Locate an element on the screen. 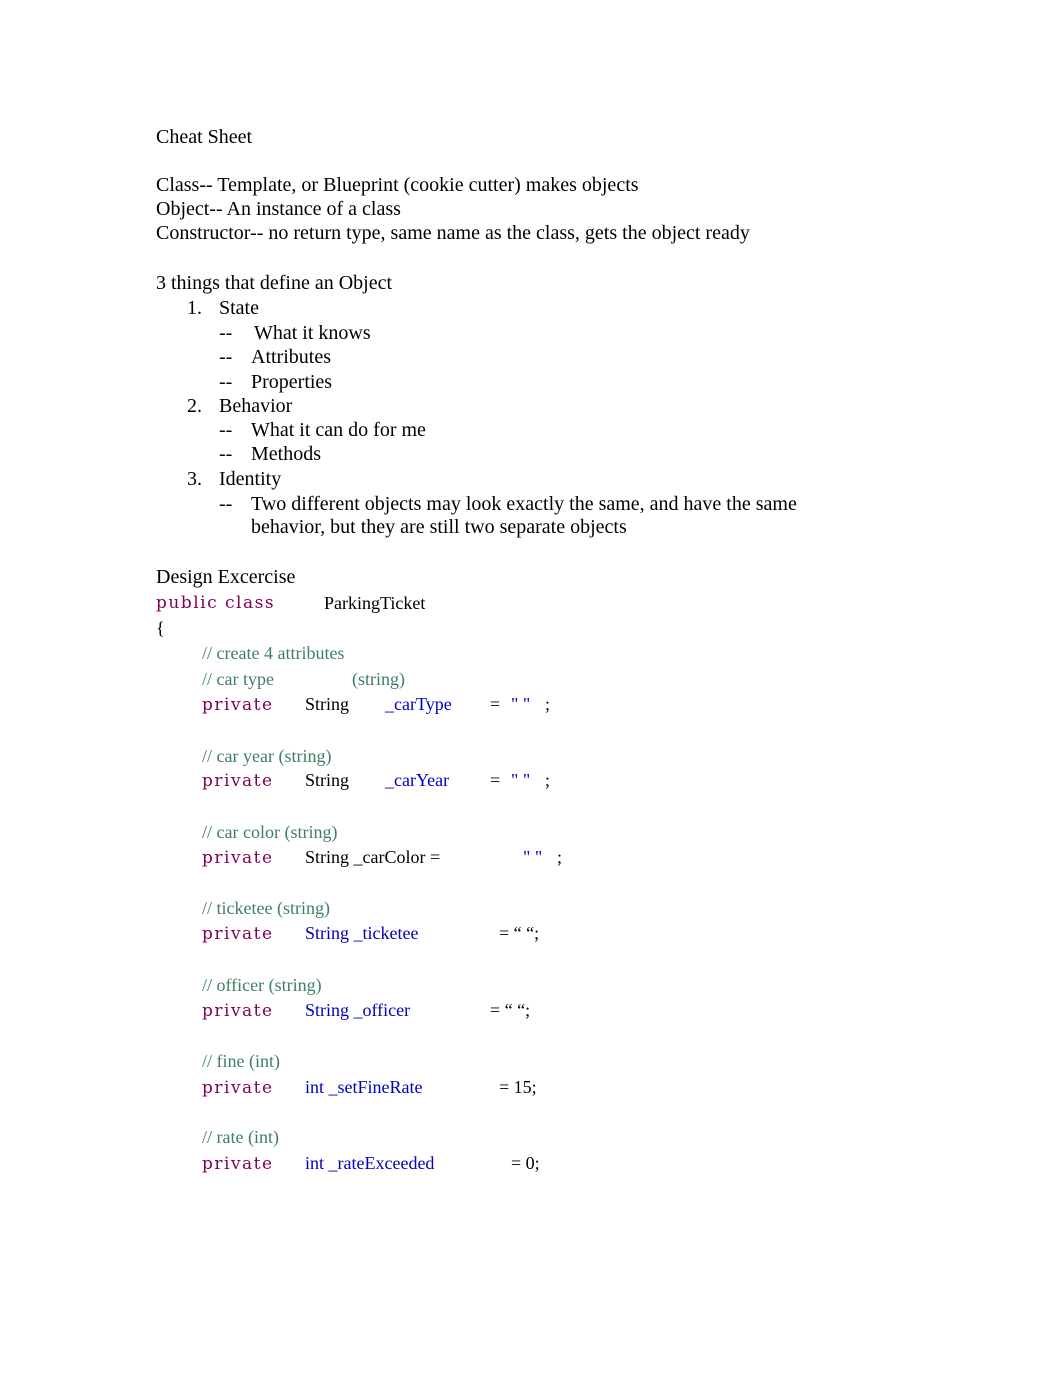 This screenshot has width=1062, height=1377. field-declaration: String _ticketee is located at coordinates (362, 933).